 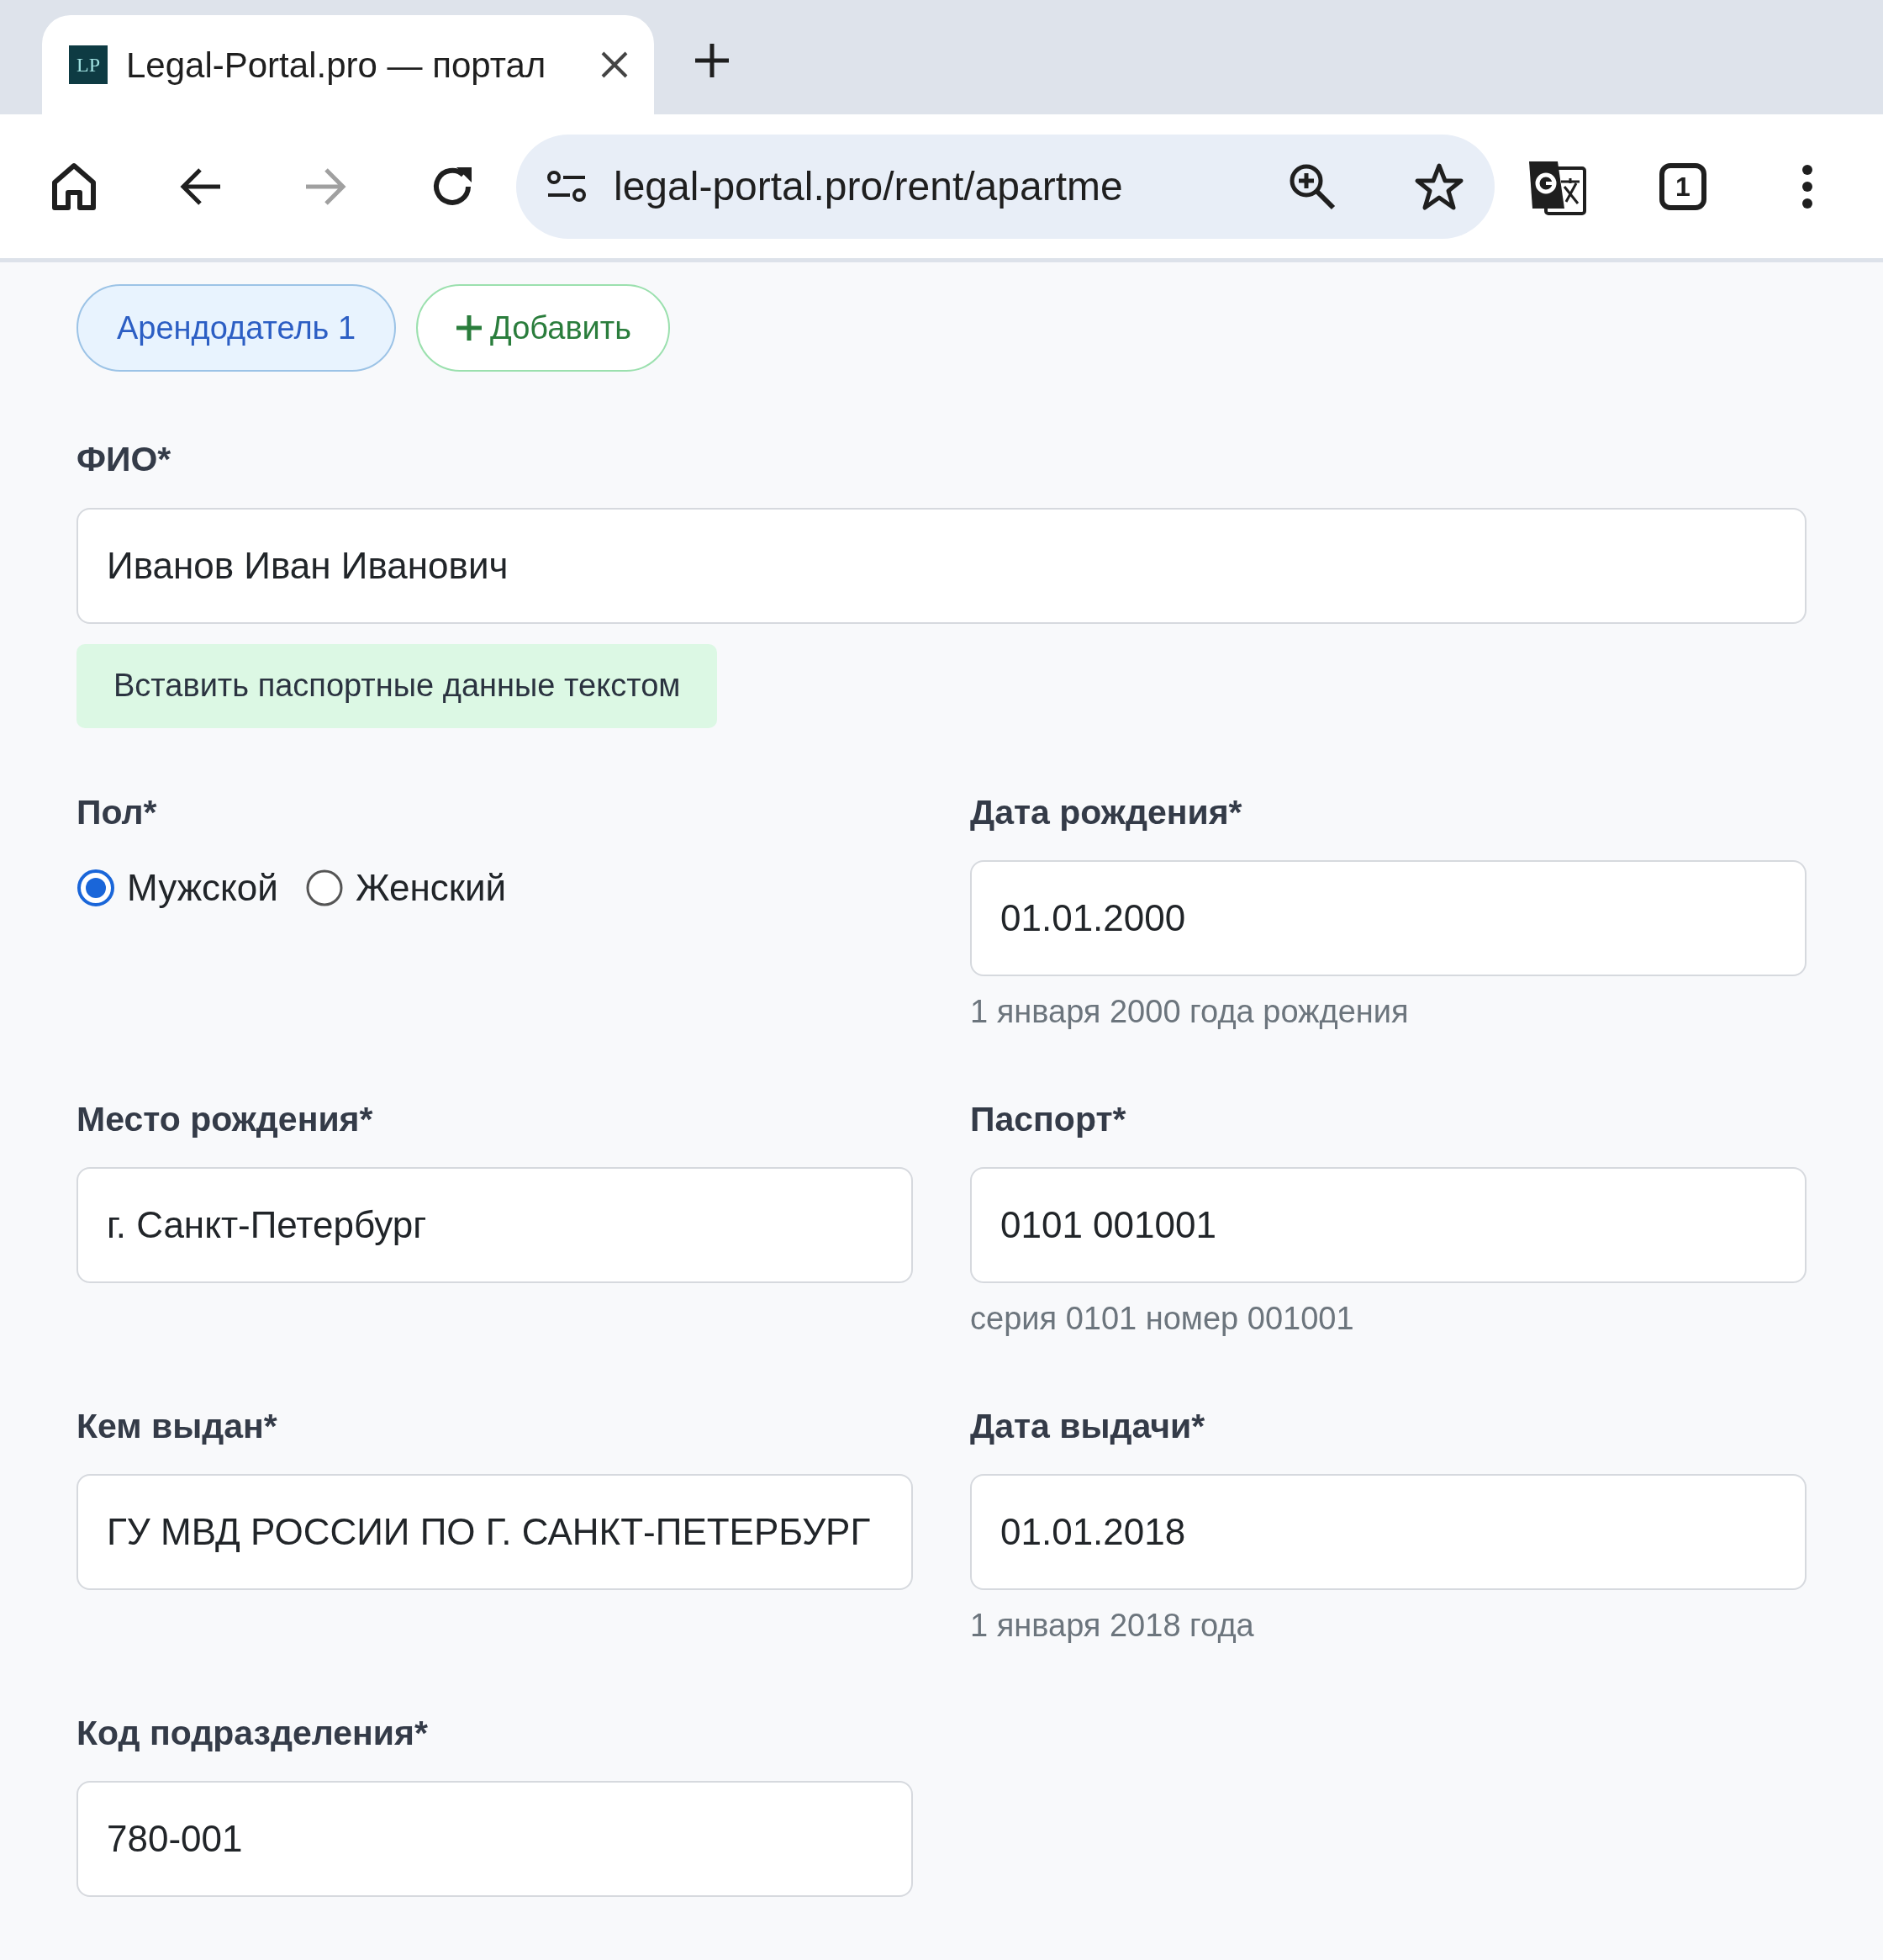 I want to click on field-label: Дата рождения*, so click(x=1106, y=812).